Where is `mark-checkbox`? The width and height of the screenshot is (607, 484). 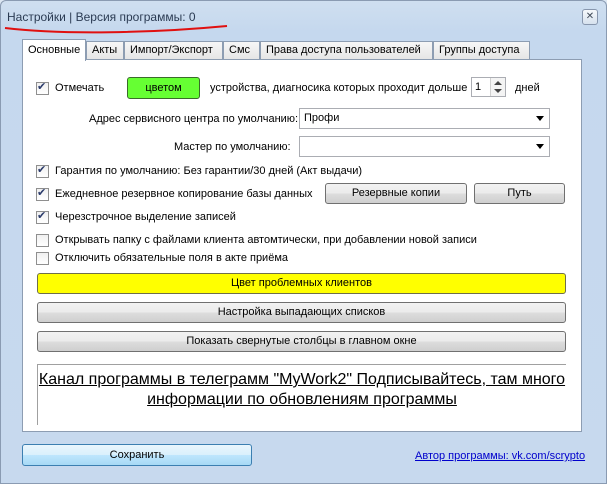
mark-checkbox is located at coordinates (42, 87).